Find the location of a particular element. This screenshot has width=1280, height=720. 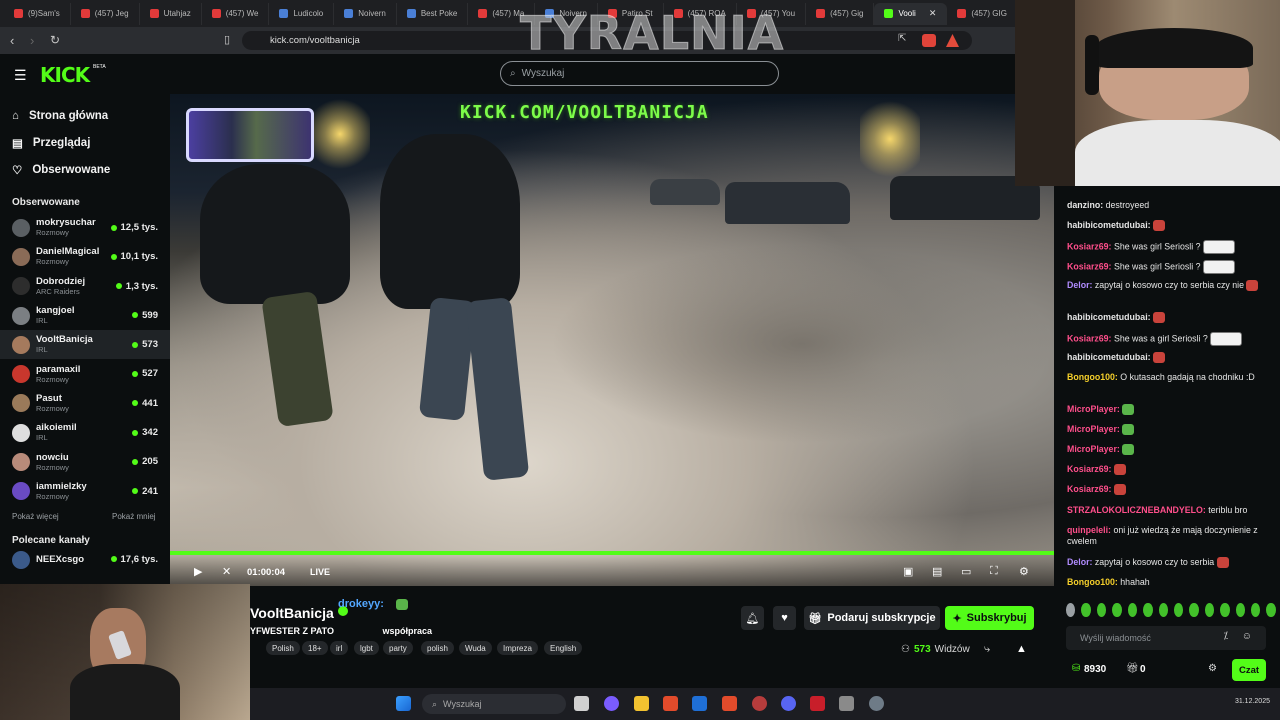

browser-tab: (9)Sam's is located at coordinates (37, 13).